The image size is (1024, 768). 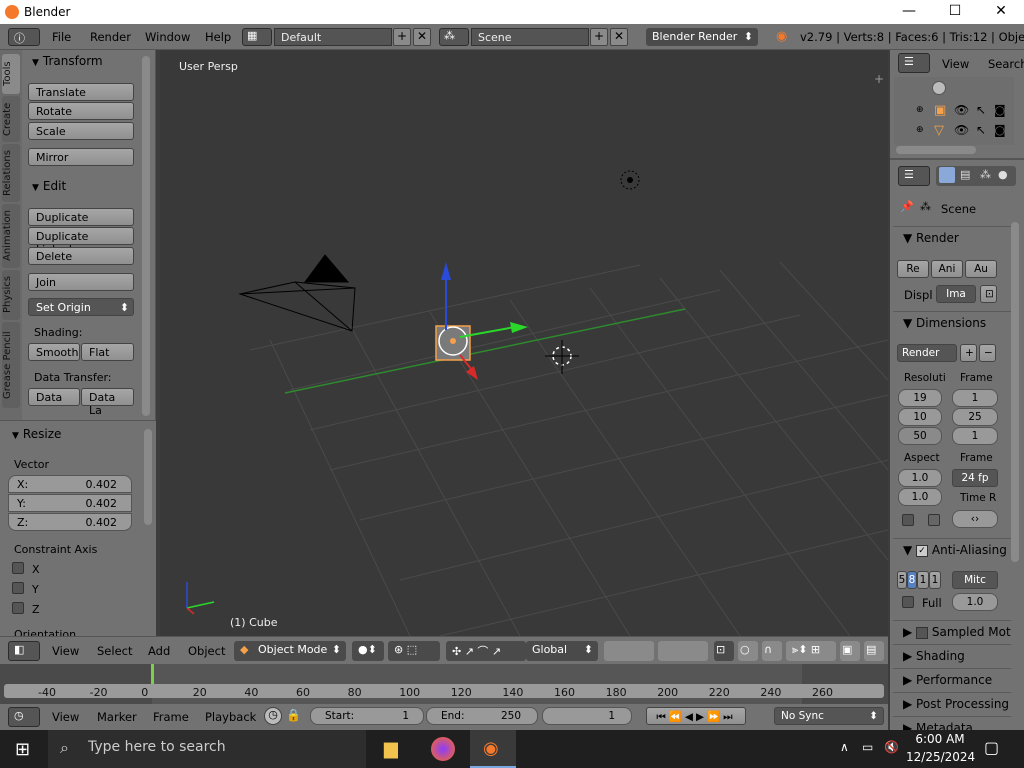 What do you see at coordinates (922, 550) in the screenshot?
I see `anti-aliasing-checkbox: ✓` at bounding box center [922, 550].